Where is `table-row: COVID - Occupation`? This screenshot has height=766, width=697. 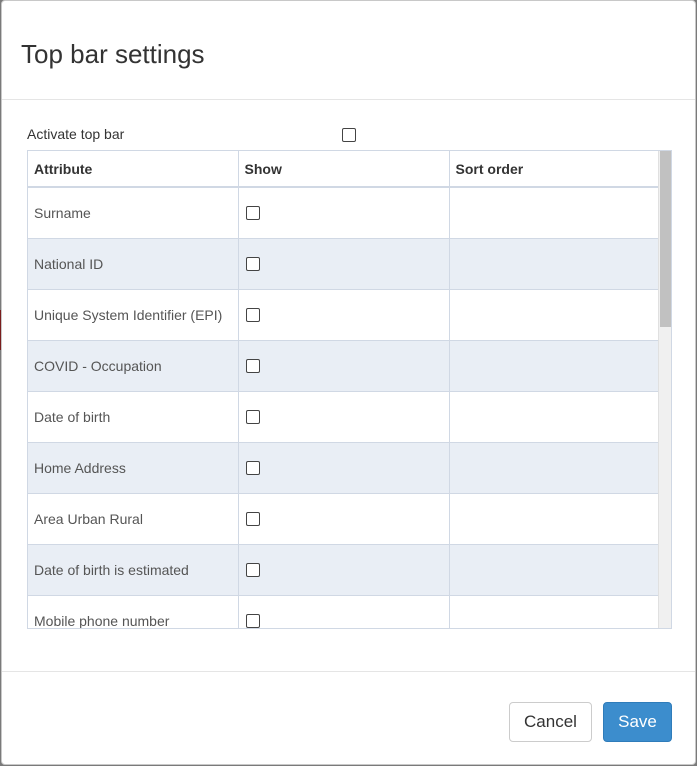 table-row: COVID - Occupation is located at coordinates (344, 366).